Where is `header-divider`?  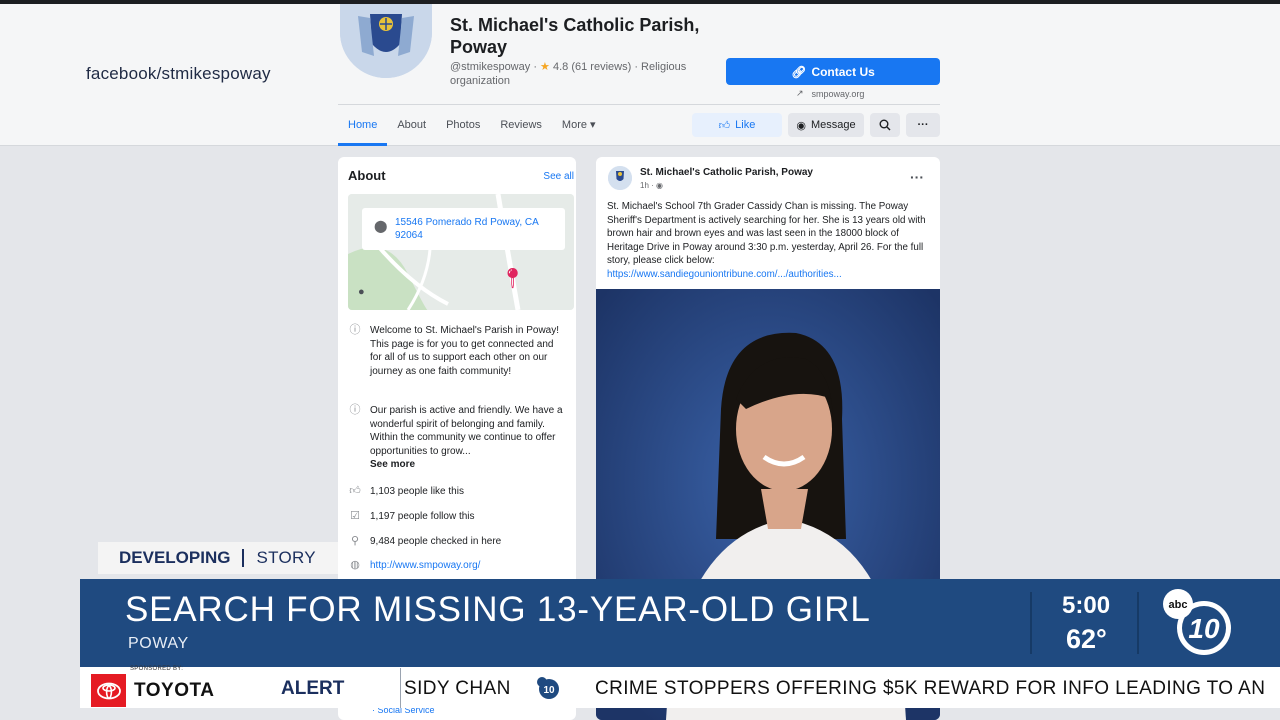
header-divider is located at coordinates (639, 104).